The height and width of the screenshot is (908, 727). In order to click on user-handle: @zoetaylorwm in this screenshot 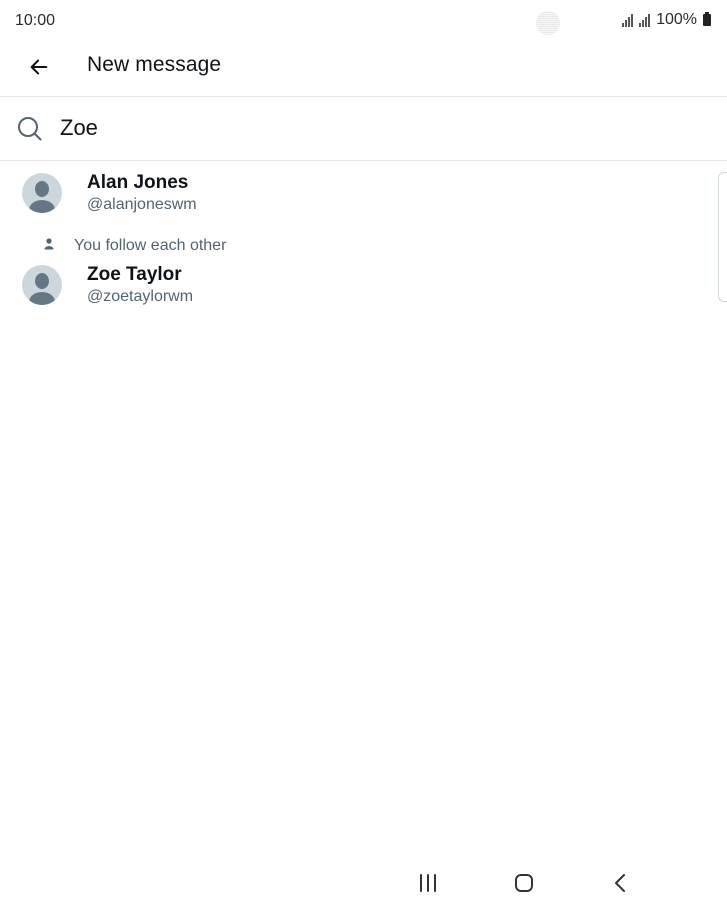, I will do `click(140, 296)`.